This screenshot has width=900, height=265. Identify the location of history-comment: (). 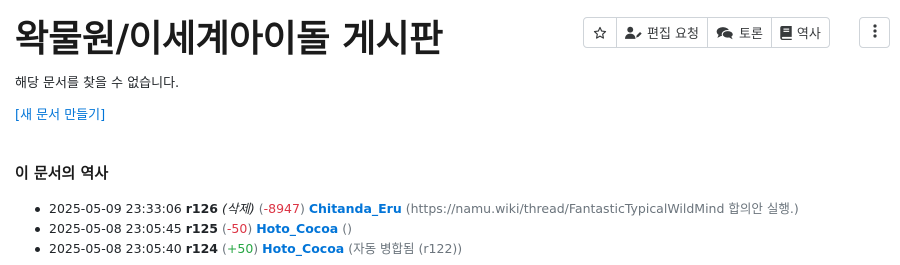
(347, 228).